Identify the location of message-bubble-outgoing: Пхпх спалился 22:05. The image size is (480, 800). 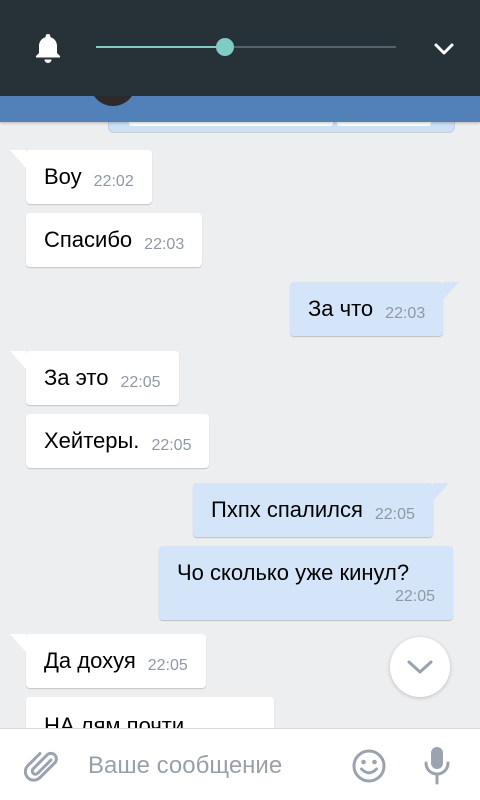
(321, 510).